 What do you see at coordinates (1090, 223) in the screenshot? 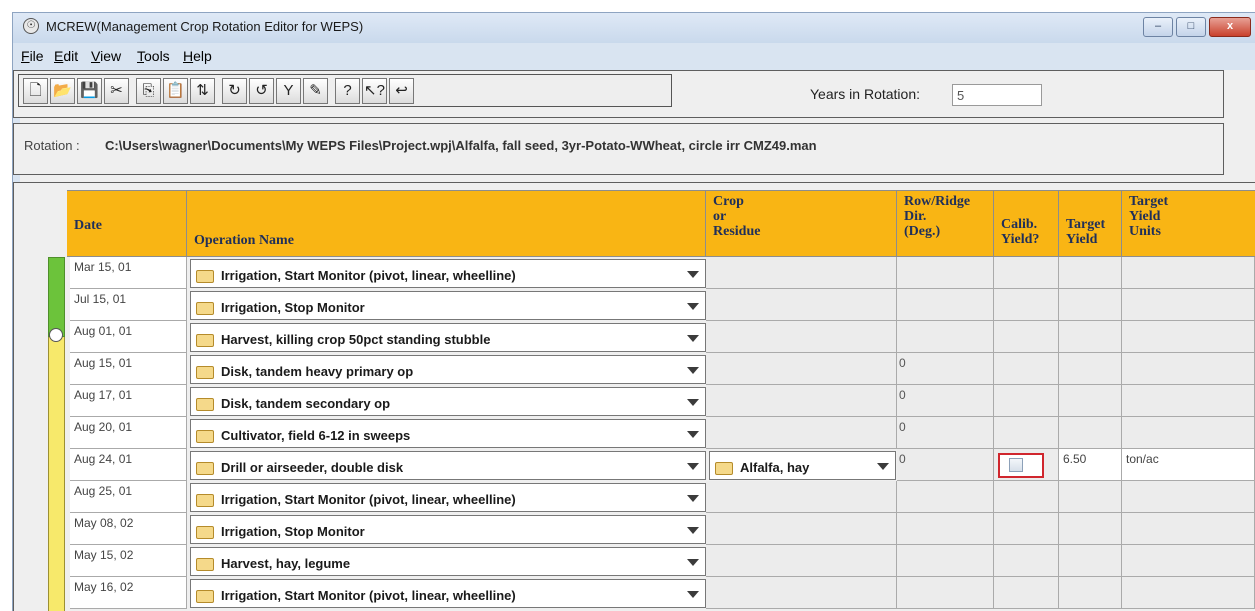
I see `header-target-yield: Target Yield` at bounding box center [1090, 223].